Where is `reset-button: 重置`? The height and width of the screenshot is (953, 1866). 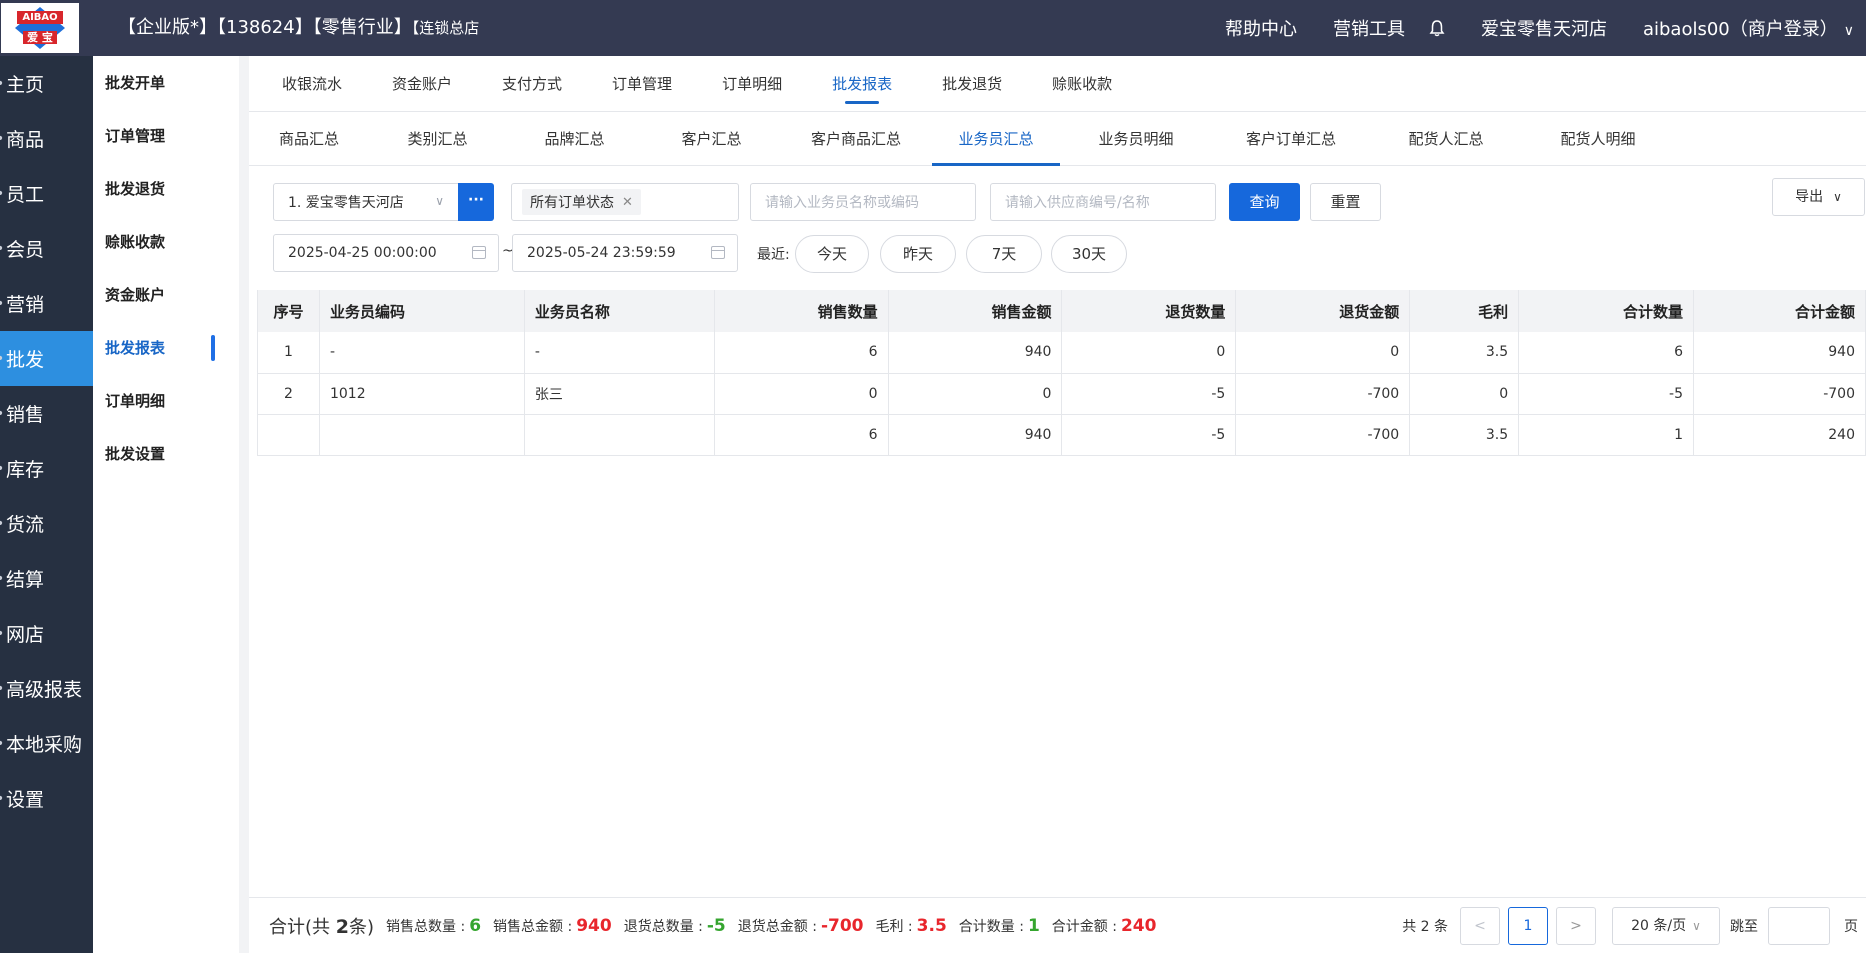 reset-button: 重置 is located at coordinates (1345, 202).